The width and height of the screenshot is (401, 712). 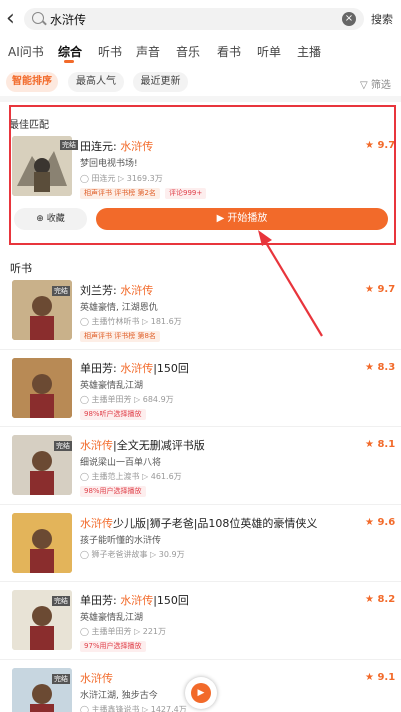 What do you see at coordinates (166, 476) in the screenshot?
I see `result-plays: 461.6万` at bounding box center [166, 476].